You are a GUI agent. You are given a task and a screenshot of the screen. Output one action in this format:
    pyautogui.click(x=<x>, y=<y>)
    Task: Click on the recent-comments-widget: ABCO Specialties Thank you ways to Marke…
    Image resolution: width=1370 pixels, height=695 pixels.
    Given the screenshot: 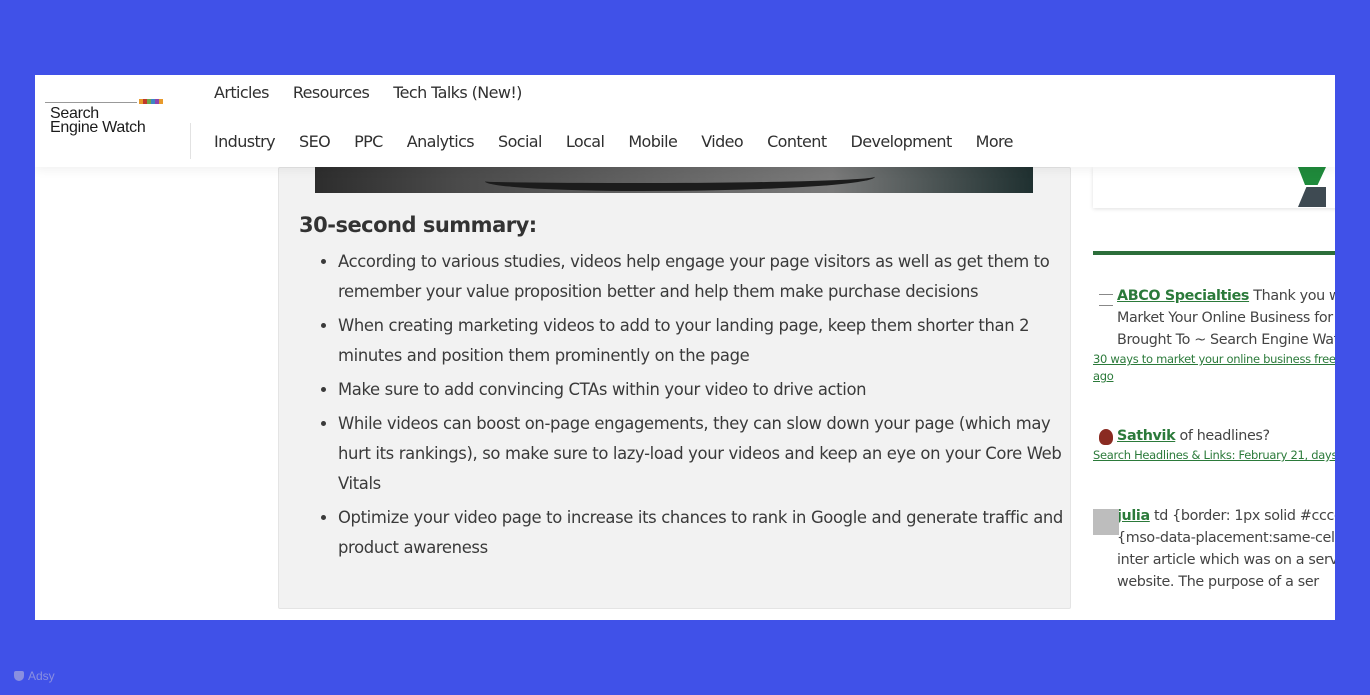 What is the action you would take?
    pyautogui.click(x=1214, y=435)
    